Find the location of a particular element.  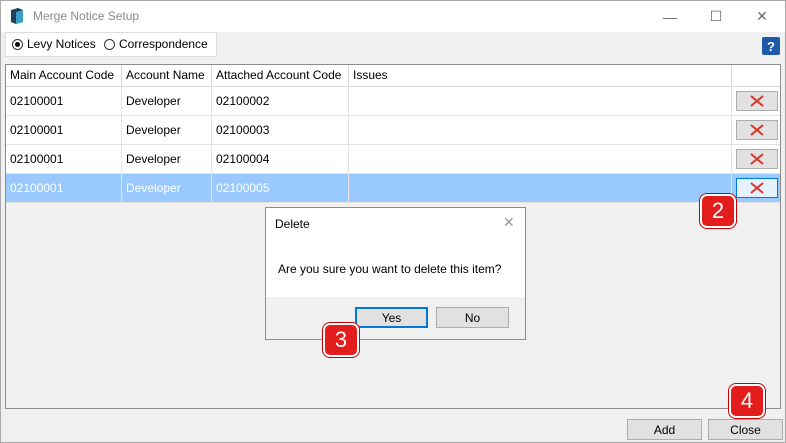

table-row: 02100001 Developer 02100004 is located at coordinates (393, 159).